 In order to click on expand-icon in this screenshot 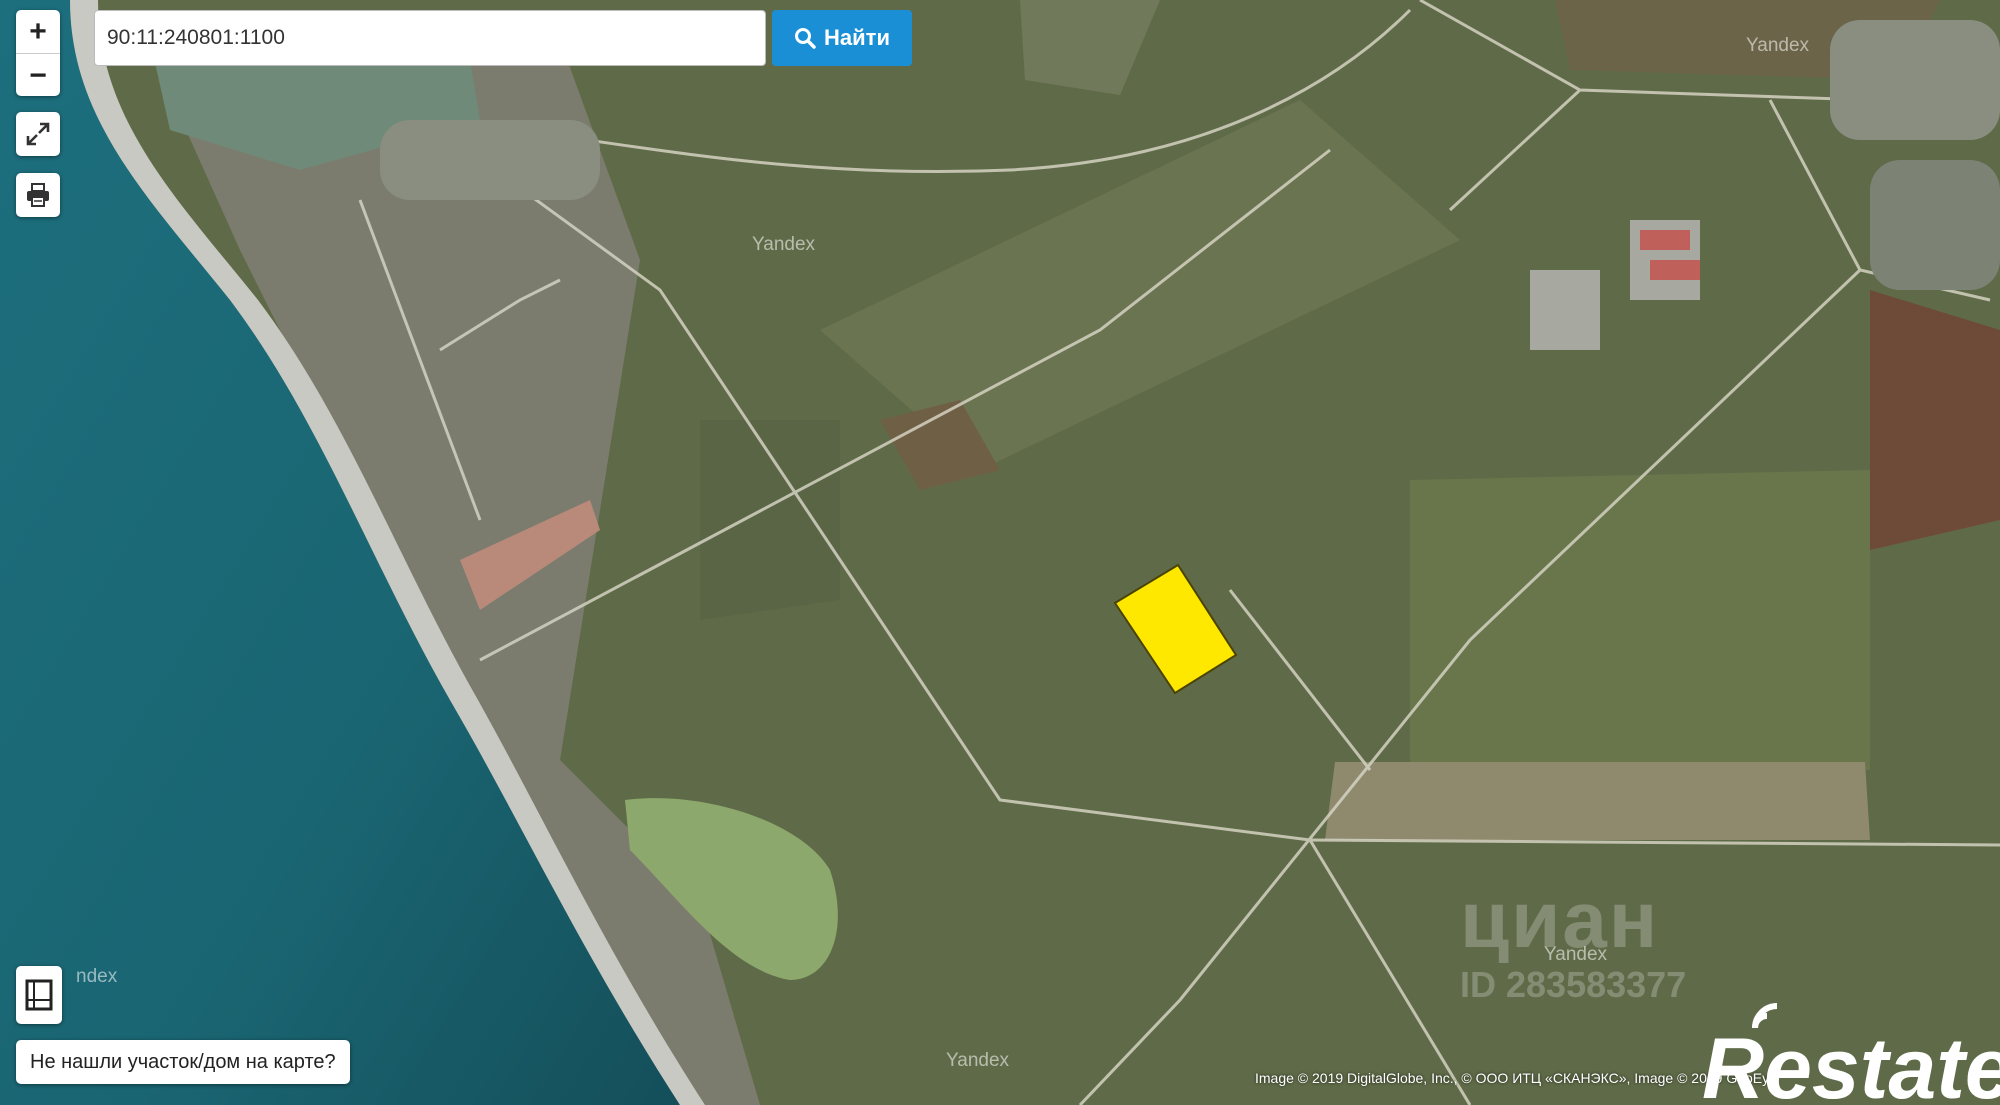, I will do `click(38, 134)`.